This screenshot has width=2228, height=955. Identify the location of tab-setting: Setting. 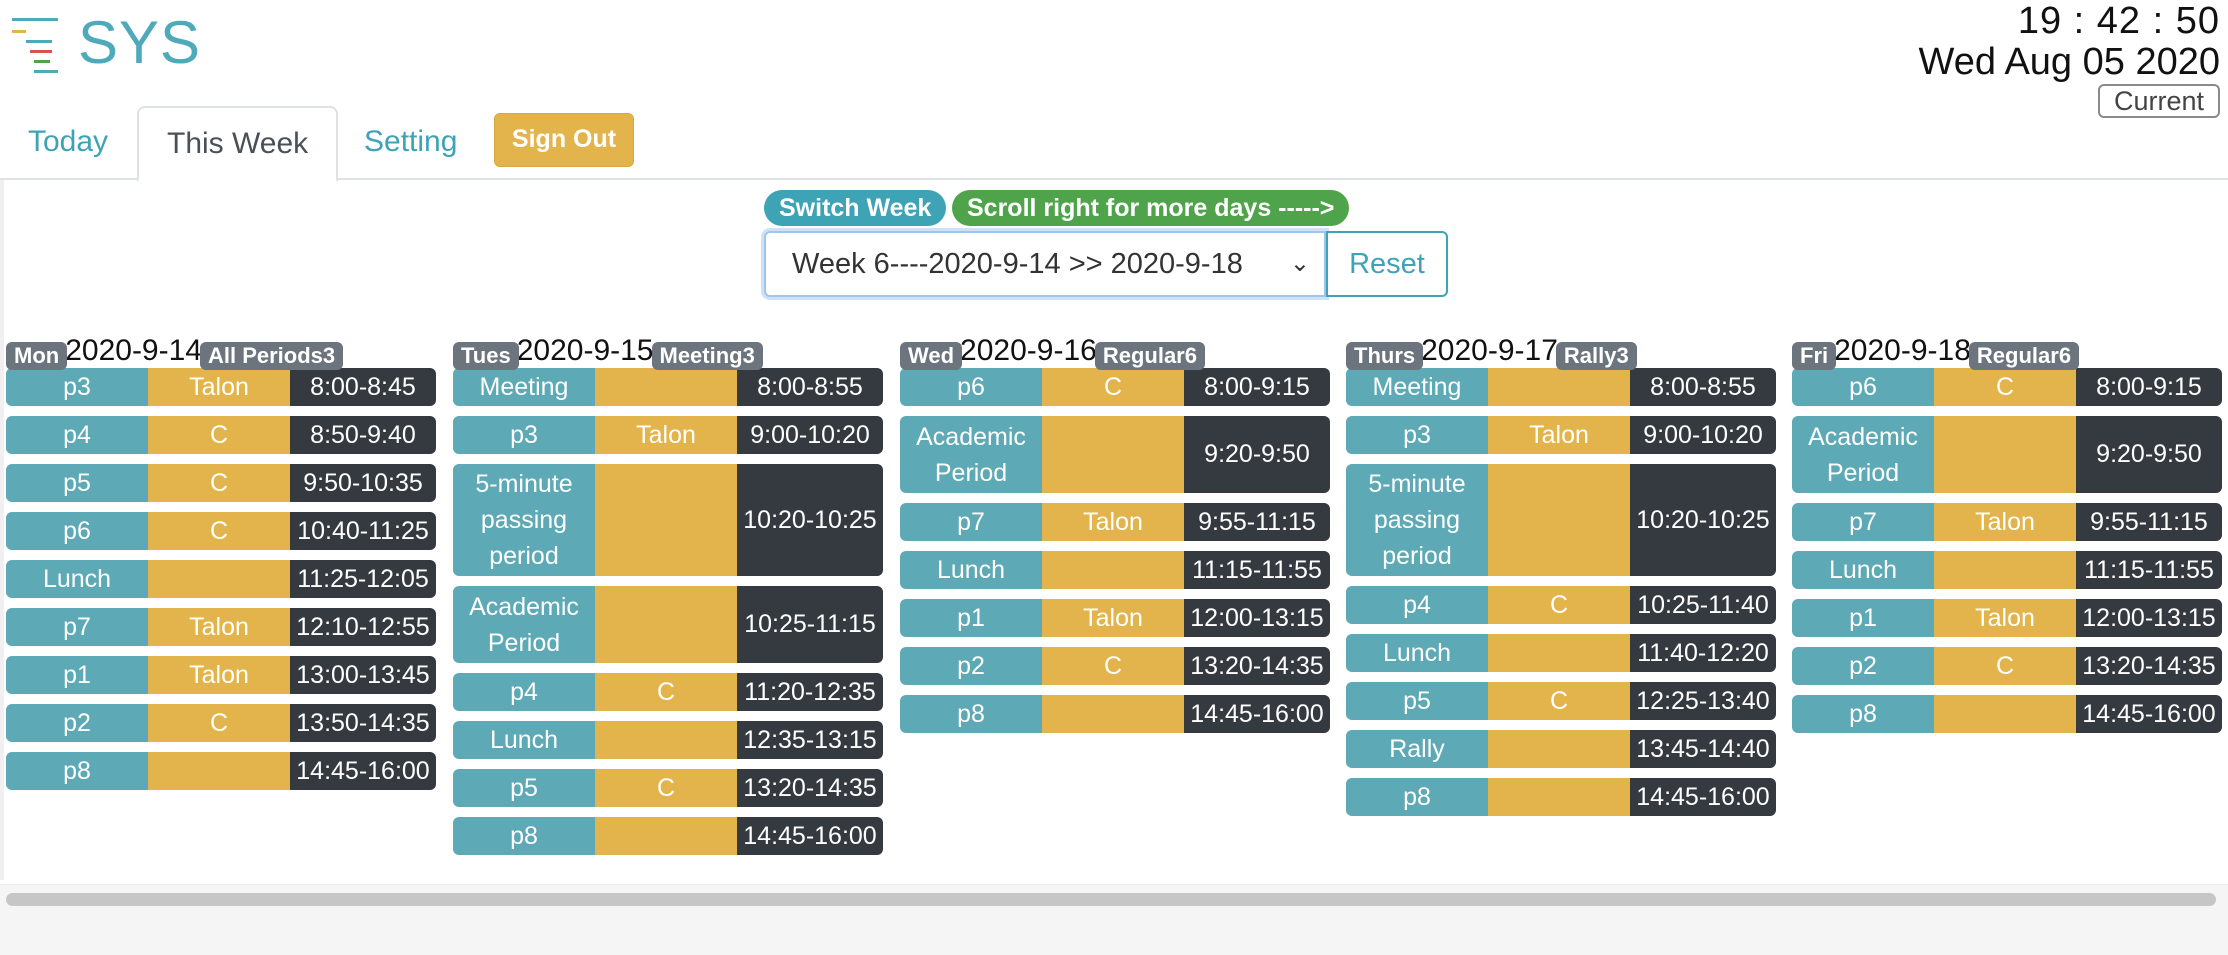
(410, 142).